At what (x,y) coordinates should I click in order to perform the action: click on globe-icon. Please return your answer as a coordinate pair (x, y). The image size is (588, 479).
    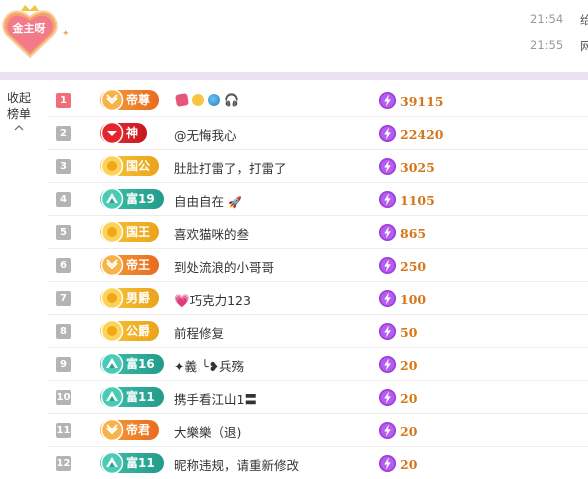
    Looking at the image, I should click on (214, 100).